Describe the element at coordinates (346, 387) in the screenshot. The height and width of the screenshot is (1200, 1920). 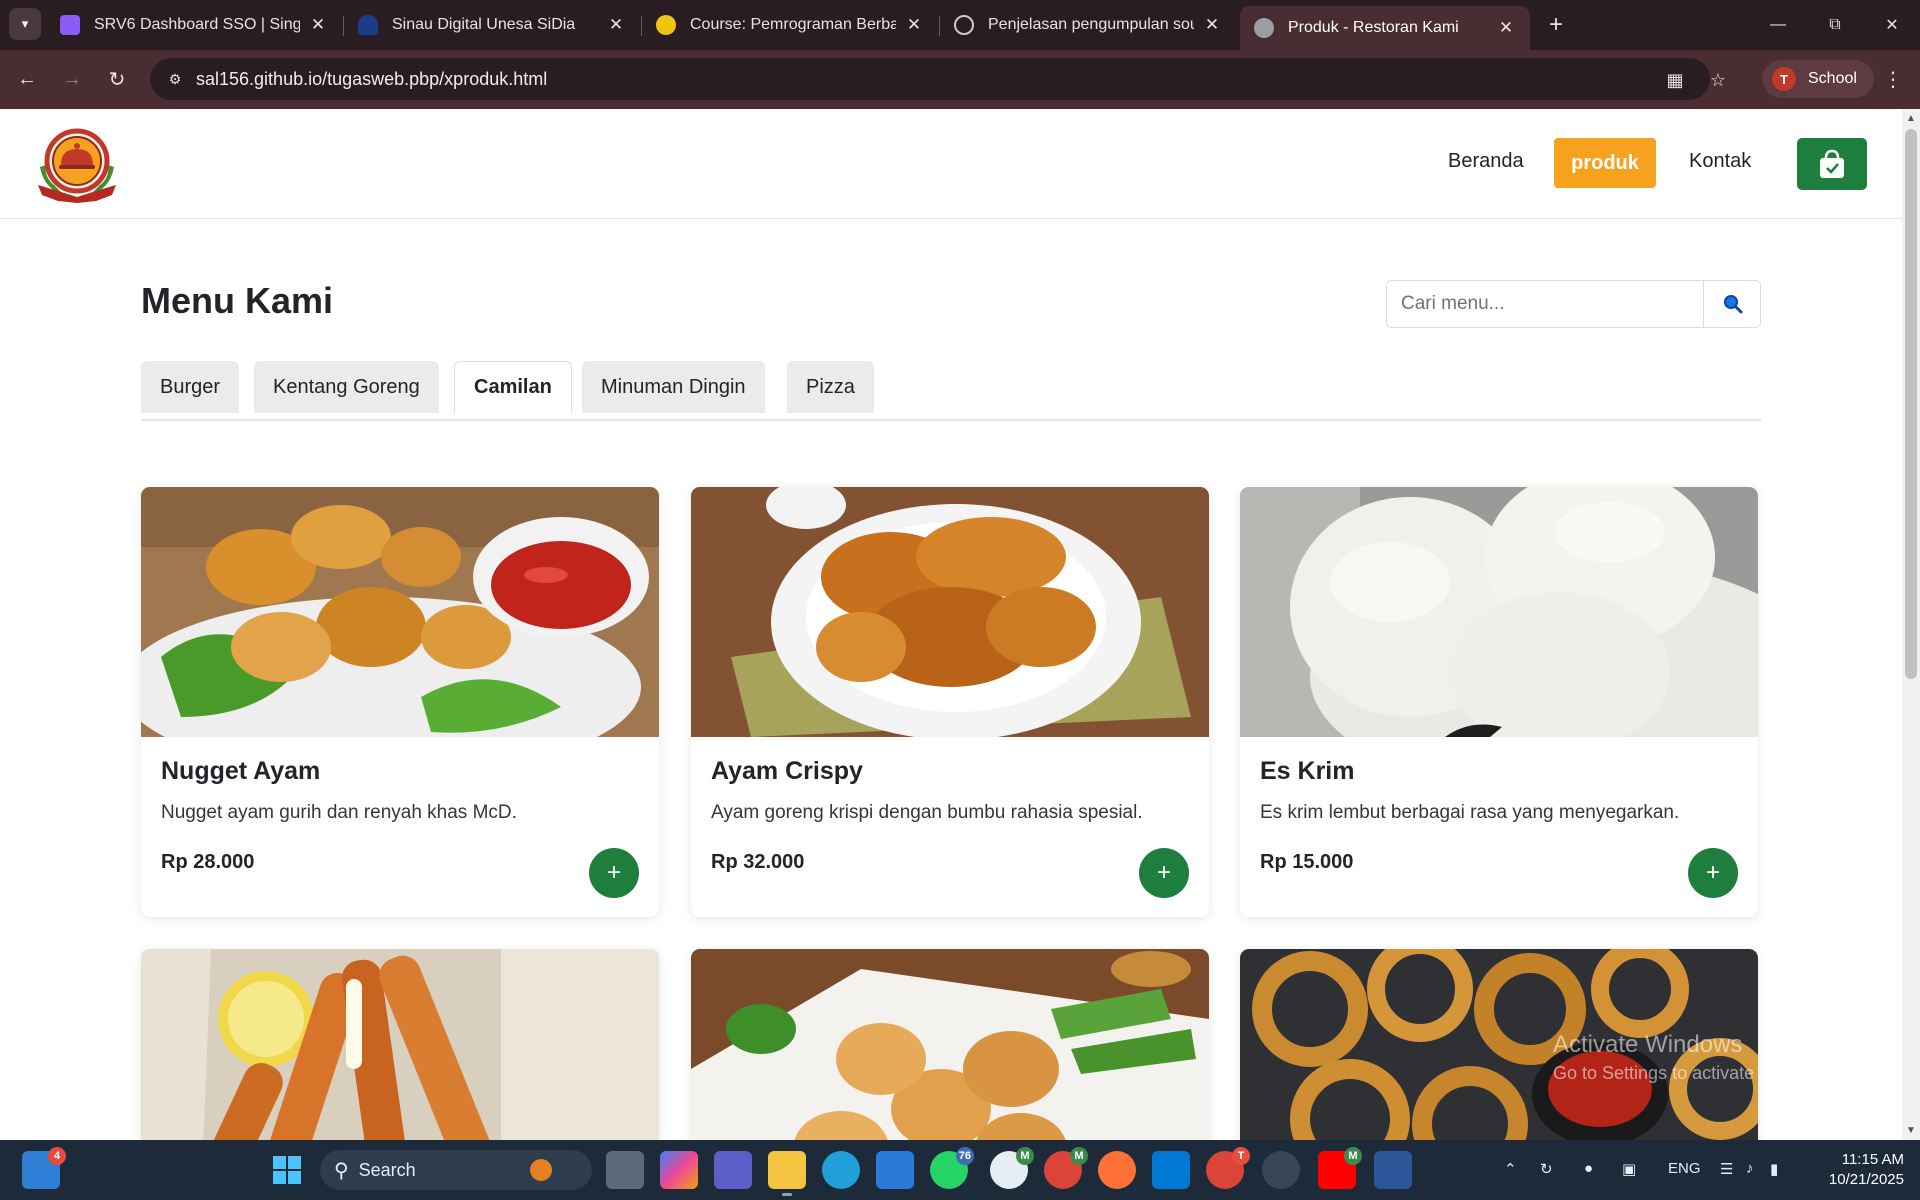
I see `tab-kentang-goreng: Kentang Goreng` at that location.